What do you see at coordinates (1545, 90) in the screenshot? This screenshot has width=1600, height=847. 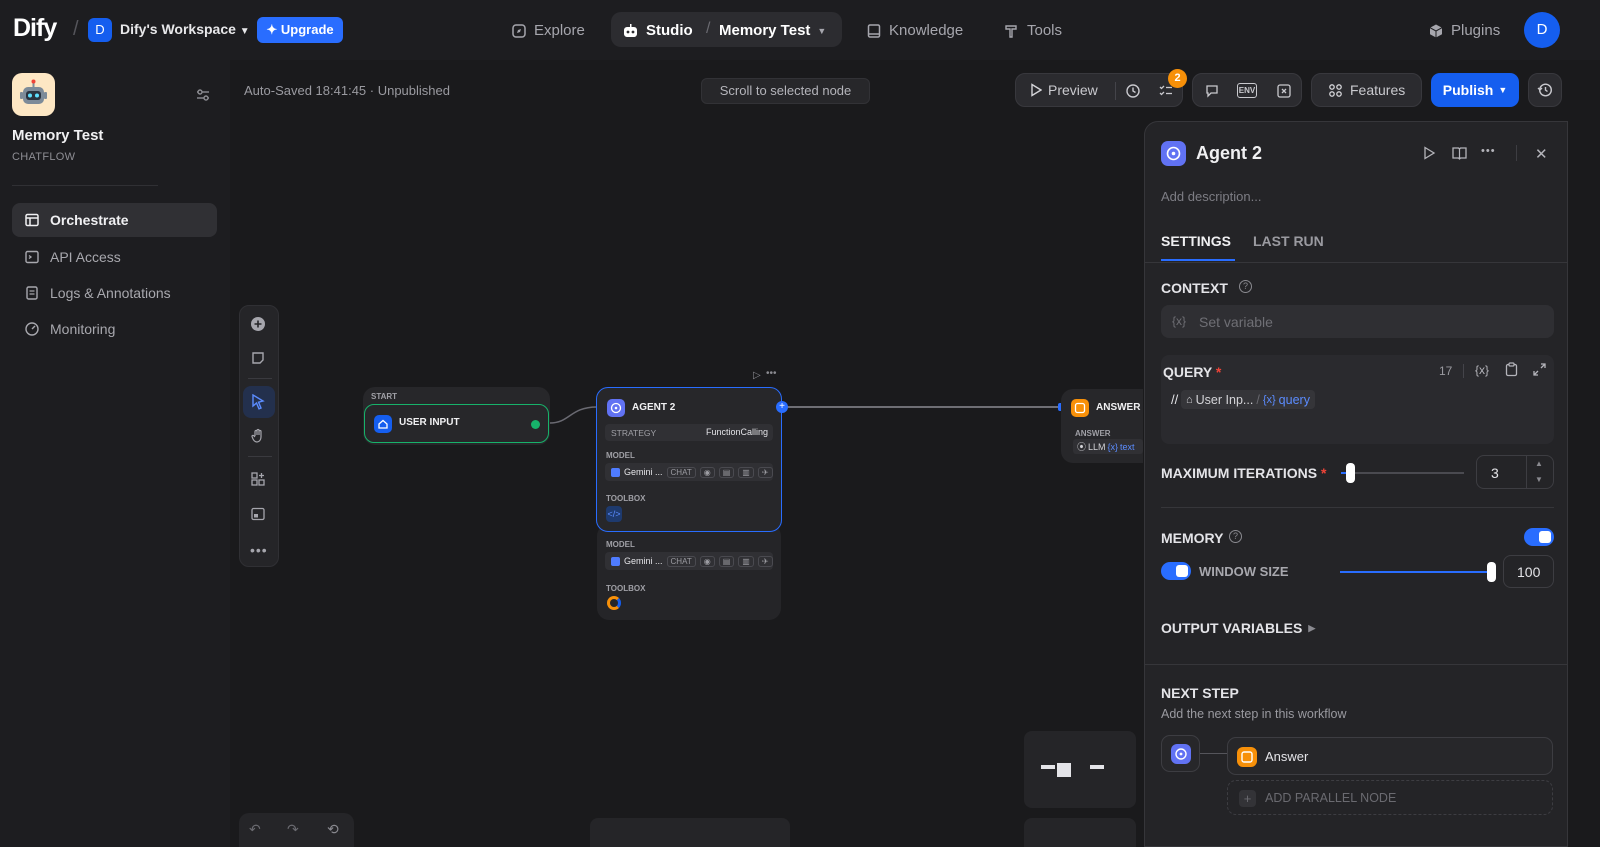 I see `version-history-button` at bounding box center [1545, 90].